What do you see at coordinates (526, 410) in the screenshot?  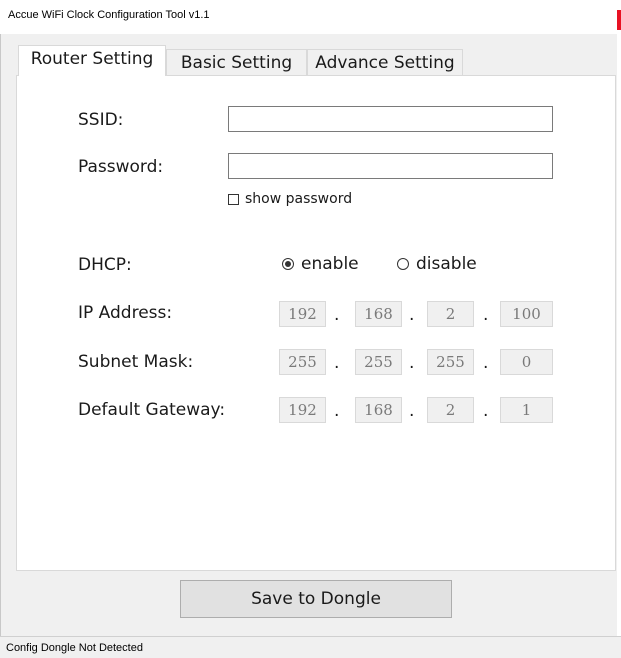 I see `gateway-octet-4: 1` at bounding box center [526, 410].